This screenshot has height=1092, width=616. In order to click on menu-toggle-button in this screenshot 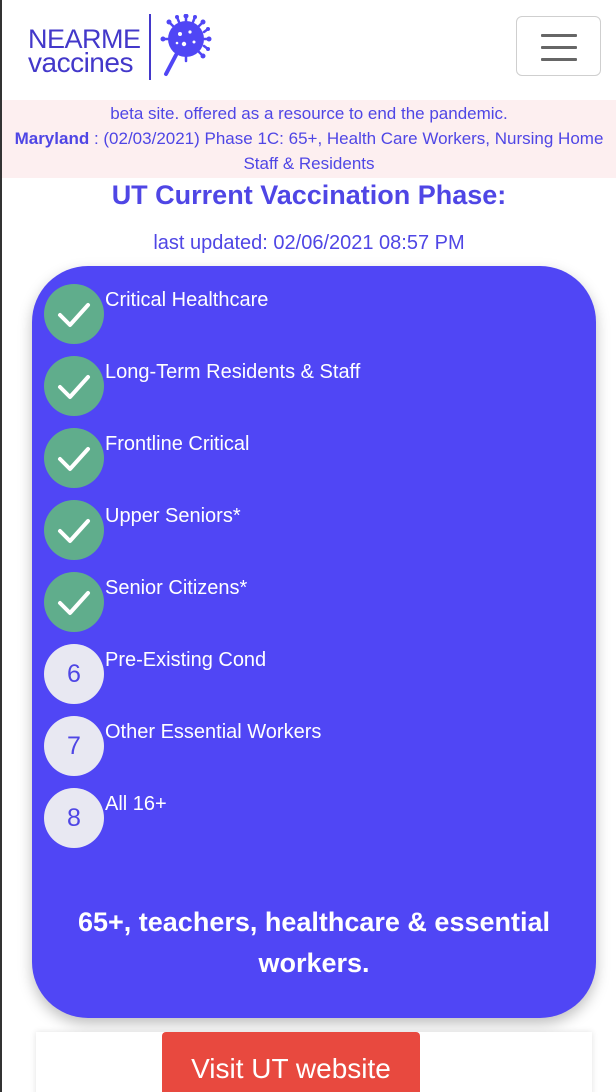, I will do `click(558, 46)`.